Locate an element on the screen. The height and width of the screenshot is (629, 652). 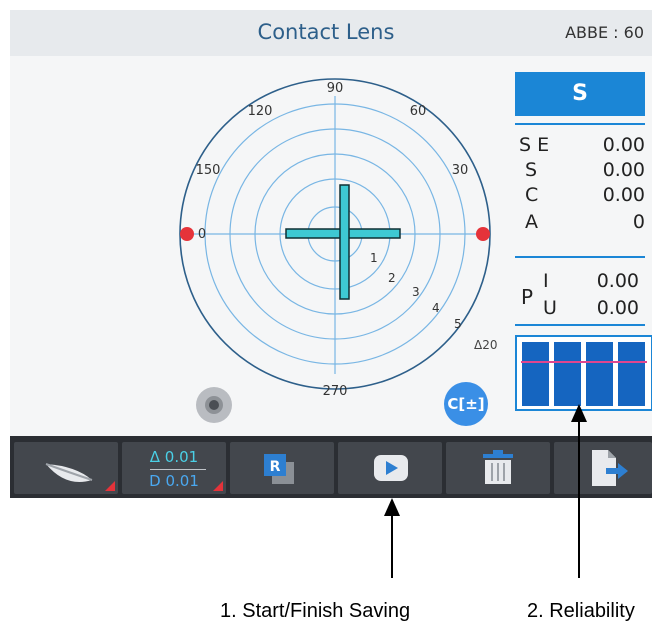
s-label: S is located at coordinates (531, 170).